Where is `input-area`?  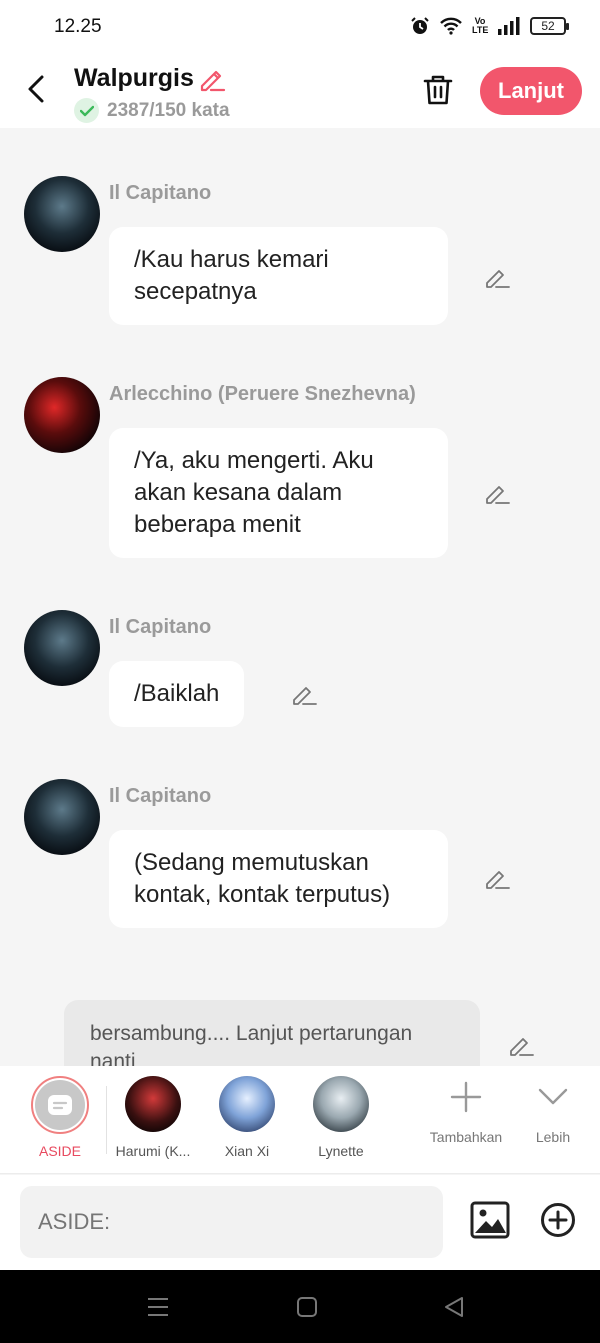
input-area is located at coordinates (300, 1222).